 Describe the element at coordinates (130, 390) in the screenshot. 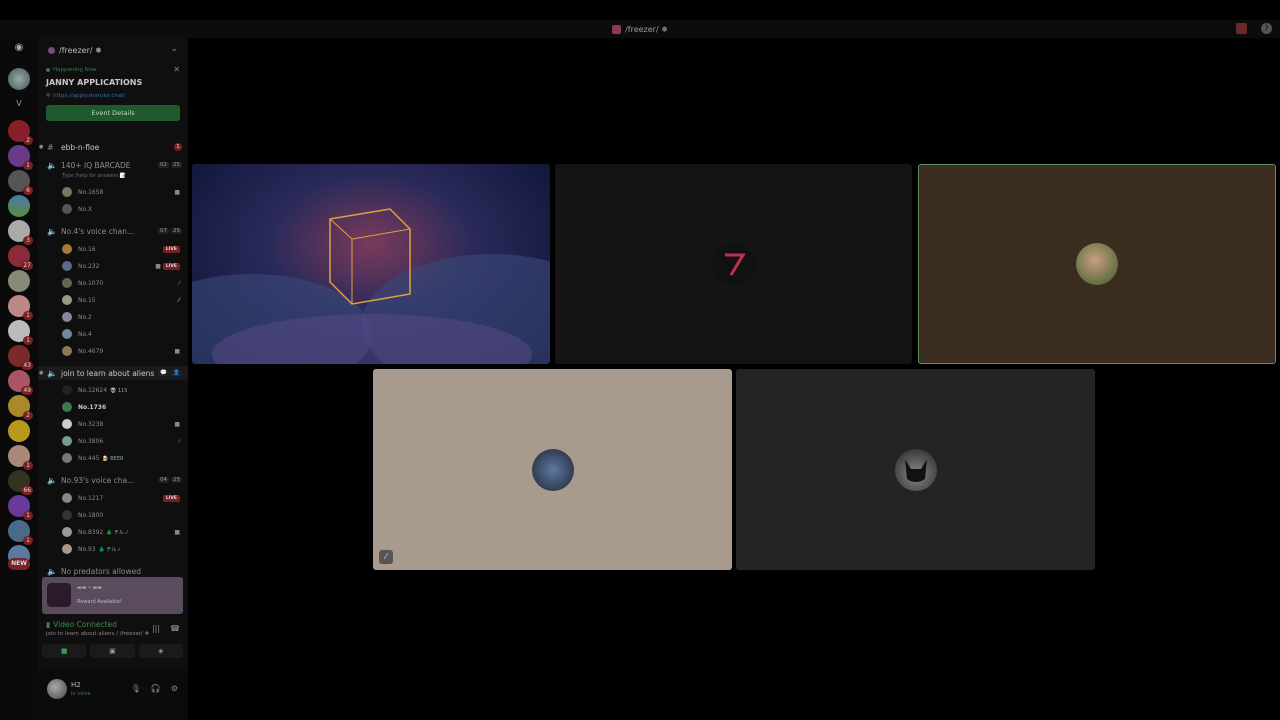

I see `member-name: No.12624 👽 115` at that location.